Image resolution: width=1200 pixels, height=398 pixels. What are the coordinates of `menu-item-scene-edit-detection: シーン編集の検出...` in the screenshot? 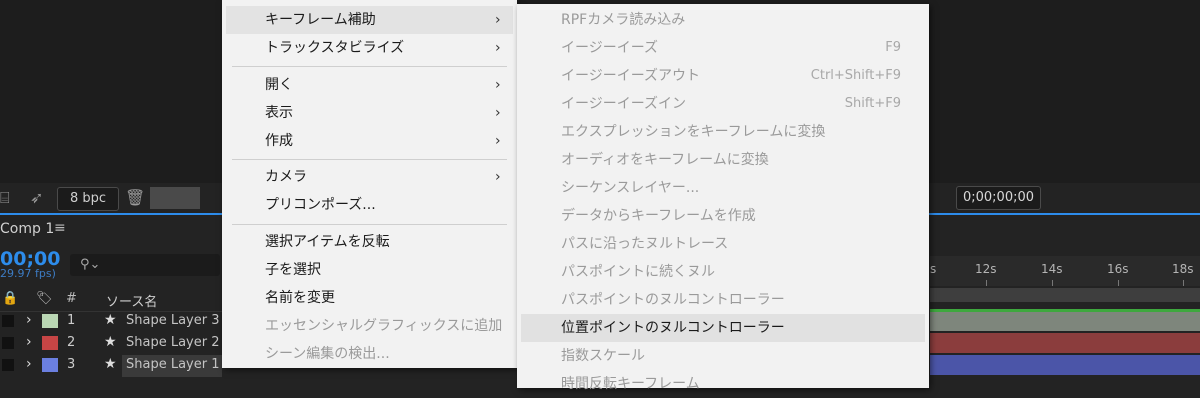 It's located at (327, 354).